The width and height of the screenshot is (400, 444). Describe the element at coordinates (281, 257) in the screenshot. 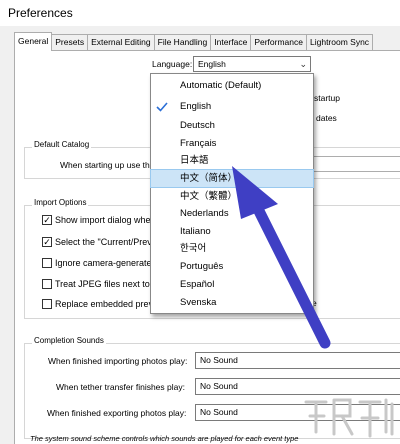

I see `arrow-pointer-annotation` at that location.